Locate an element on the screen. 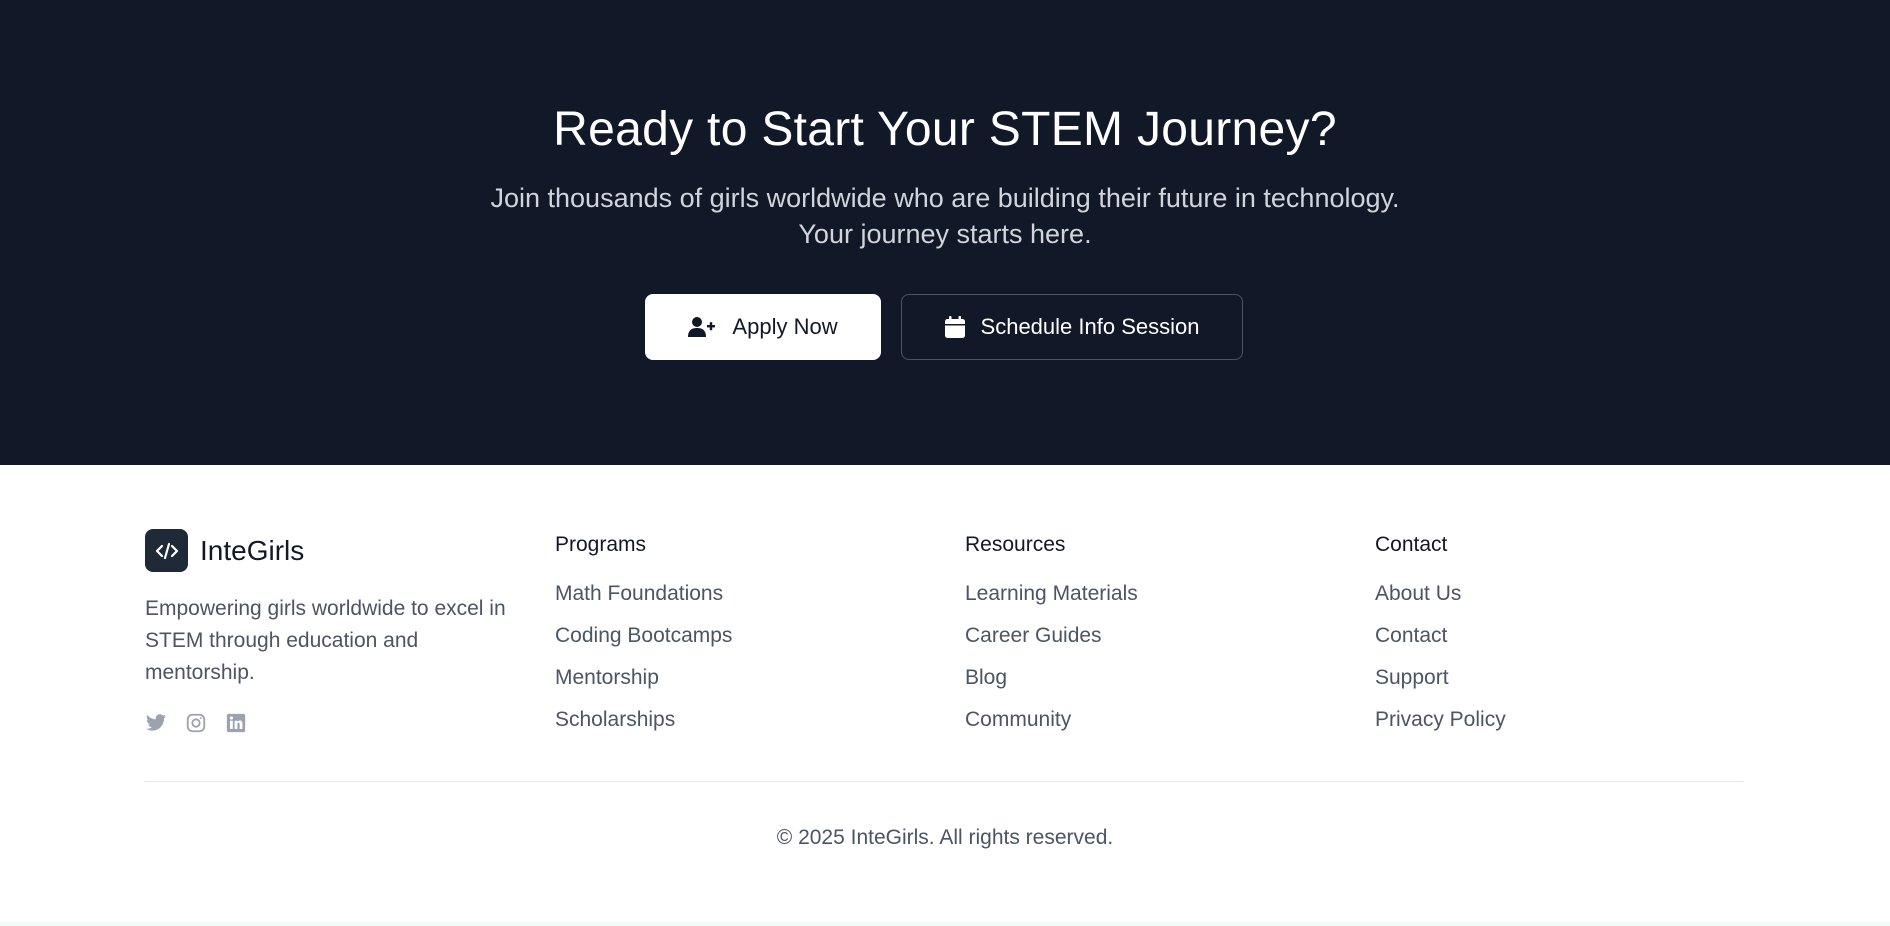 This screenshot has width=1890, height=926. schedule-info-session-button: Schedule Info Session is located at coordinates (1072, 327).